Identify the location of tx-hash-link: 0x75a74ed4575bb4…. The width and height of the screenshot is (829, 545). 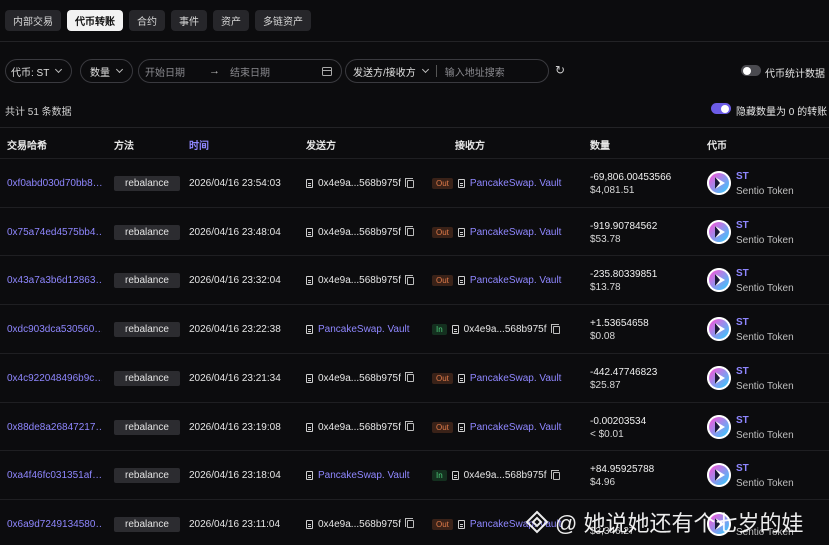
(54, 232).